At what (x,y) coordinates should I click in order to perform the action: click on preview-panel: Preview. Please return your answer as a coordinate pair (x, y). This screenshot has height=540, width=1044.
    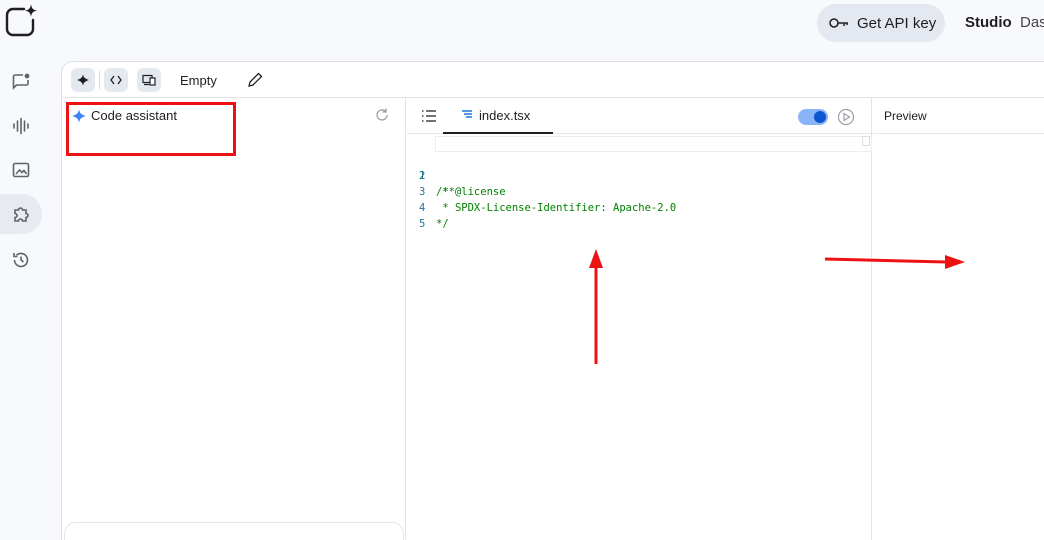
    Looking at the image, I should click on (958, 319).